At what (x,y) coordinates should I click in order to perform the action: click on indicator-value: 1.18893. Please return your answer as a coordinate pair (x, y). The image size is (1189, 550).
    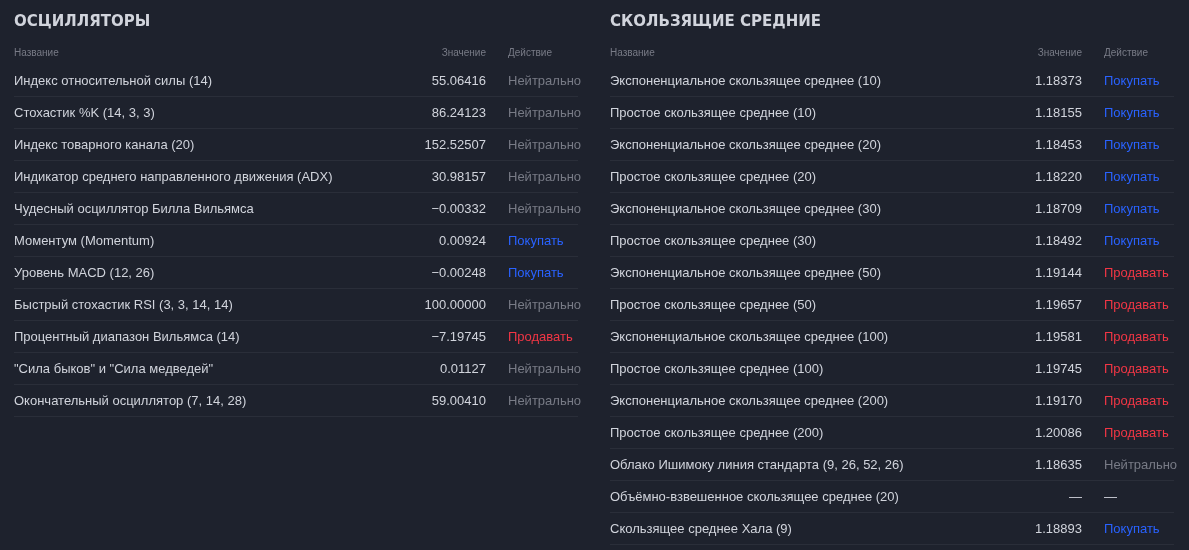
    Looking at the image, I should click on (1058, 528).